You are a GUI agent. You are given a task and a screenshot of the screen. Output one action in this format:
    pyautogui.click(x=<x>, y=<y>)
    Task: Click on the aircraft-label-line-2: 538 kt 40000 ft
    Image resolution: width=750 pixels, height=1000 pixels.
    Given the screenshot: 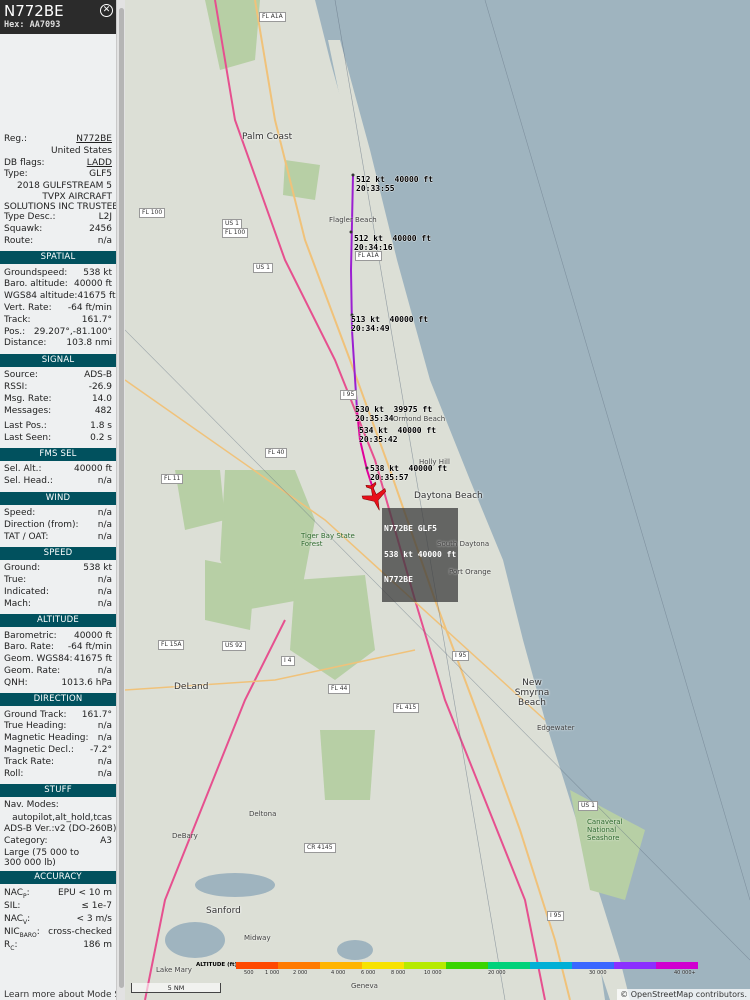 What is the action you would take?
    pyautogui.click(x=420, y=554)
    